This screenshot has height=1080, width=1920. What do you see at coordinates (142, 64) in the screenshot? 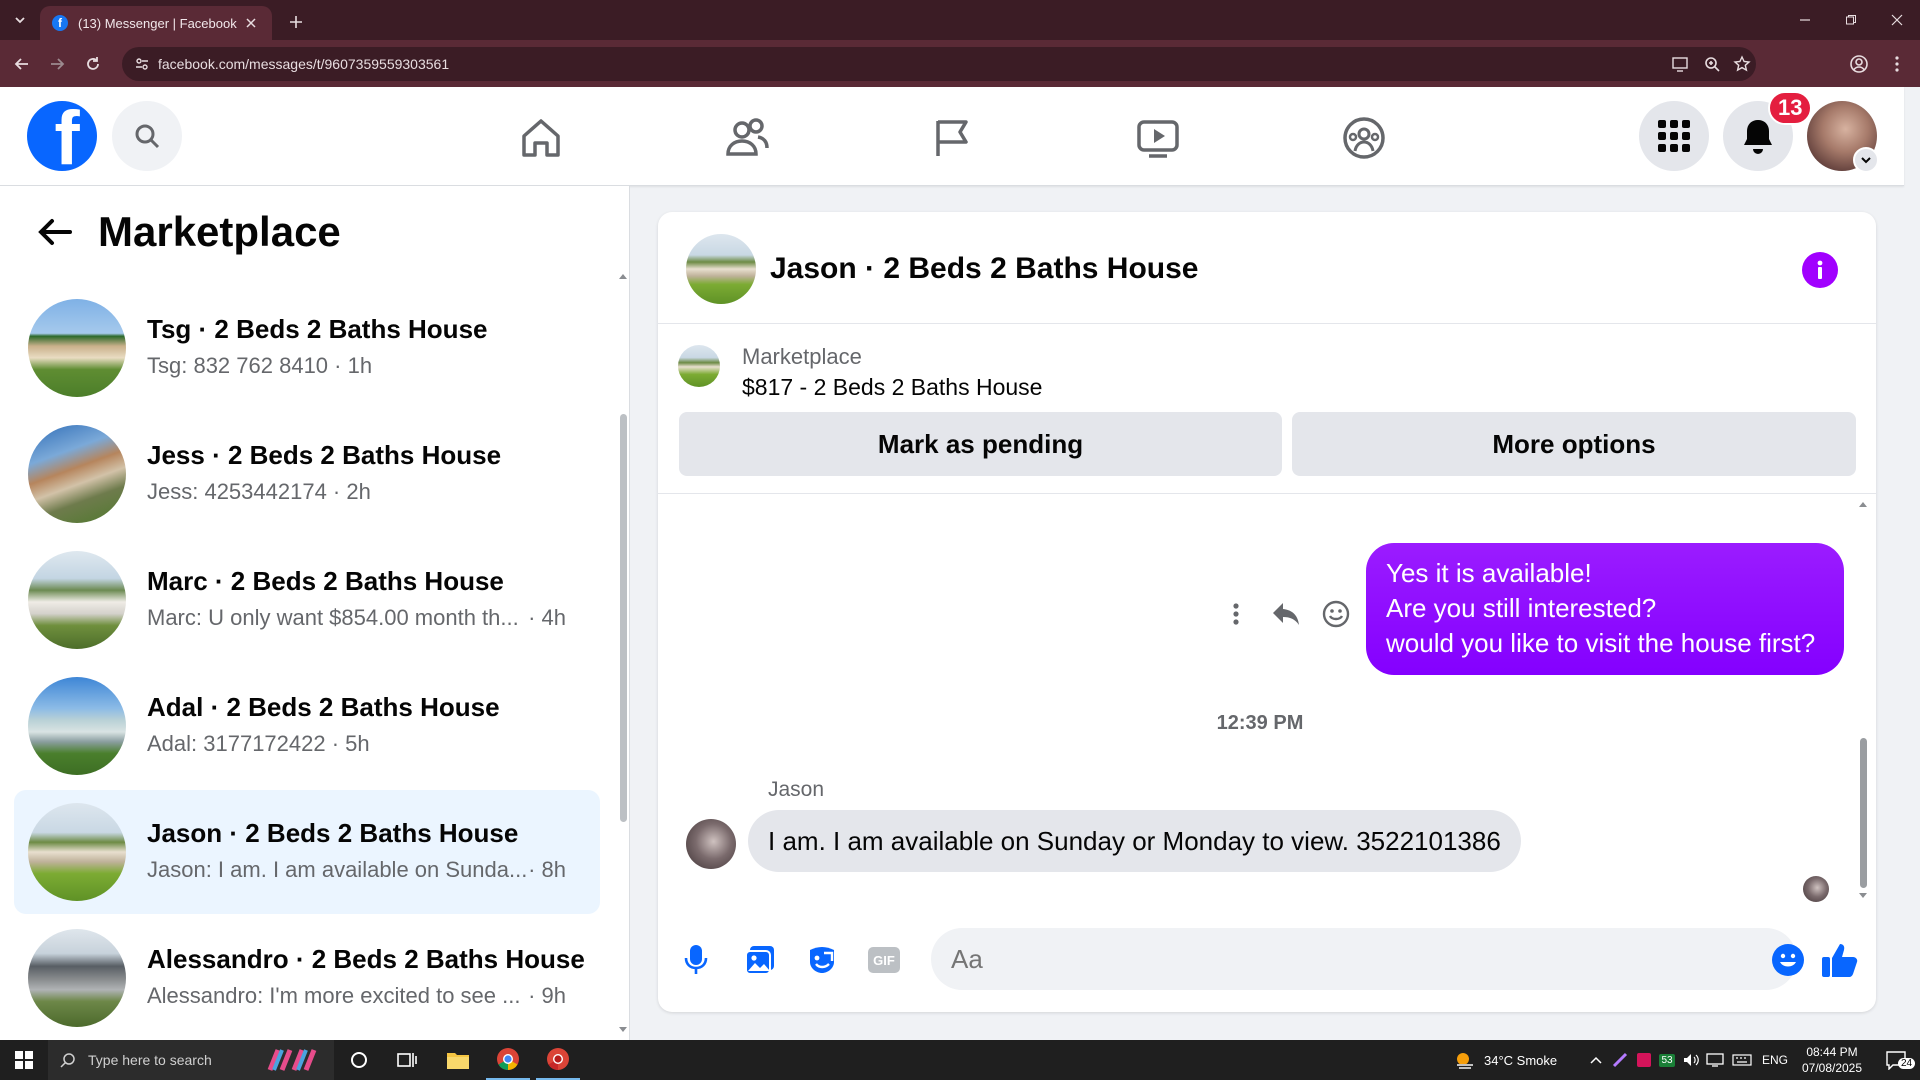
I see `site-info-icon` at bounding box center [142, 64].